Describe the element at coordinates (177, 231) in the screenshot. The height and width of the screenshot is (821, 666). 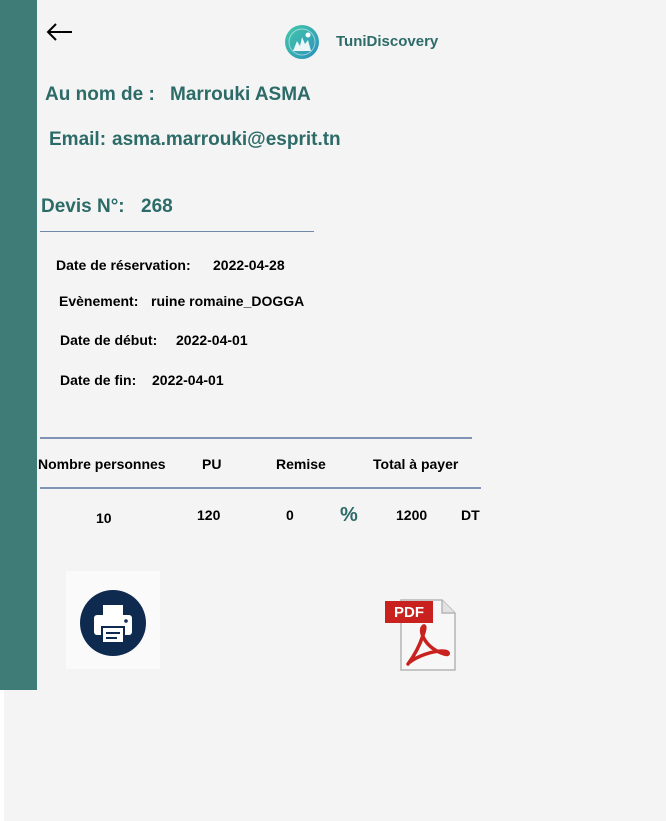
I see `devis-divider` at that location.